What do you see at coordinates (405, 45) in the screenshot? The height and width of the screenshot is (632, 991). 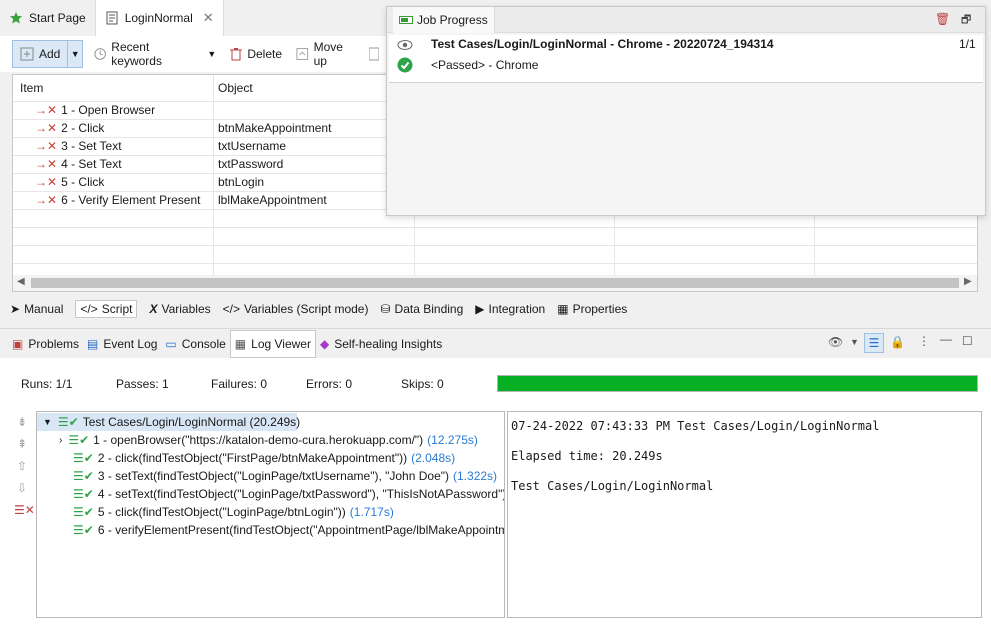 I see `eye-icon` at bounding box center [405, 45].